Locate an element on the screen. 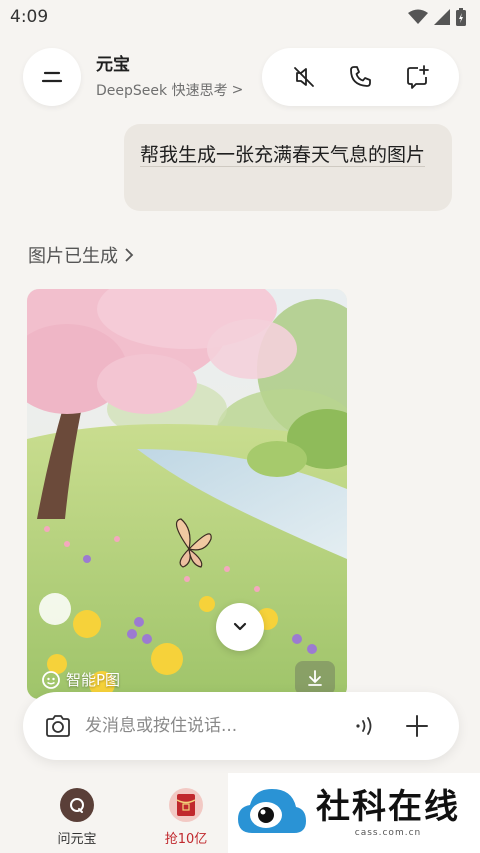 Image resolution: width=480 pixels, height=853 pixels. new-chat-button is located at coordinates (417, 77).